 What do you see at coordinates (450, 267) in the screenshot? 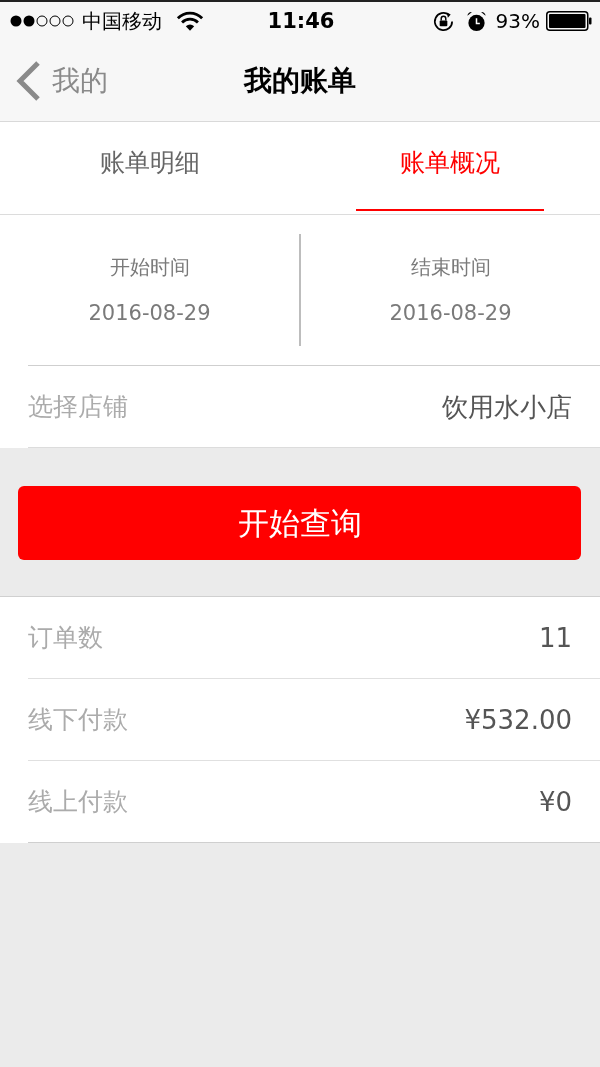
I see `date-label: 结束时间` at bounding box center [450, 267].